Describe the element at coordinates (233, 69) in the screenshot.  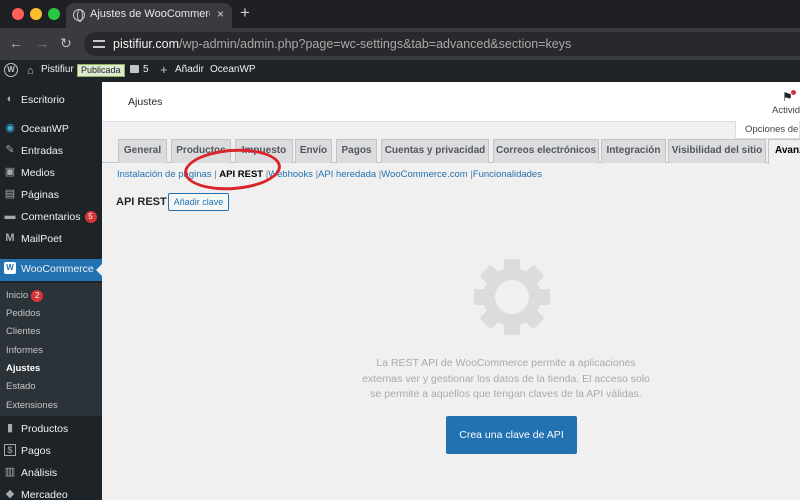
I see `oceanwp-link: OceanWP` at that location.